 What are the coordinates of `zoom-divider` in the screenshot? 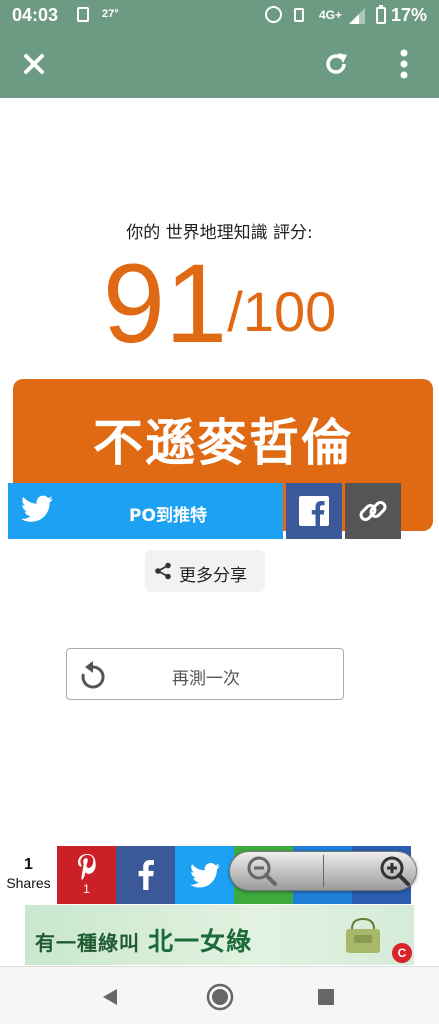 It's located at (323, 871).